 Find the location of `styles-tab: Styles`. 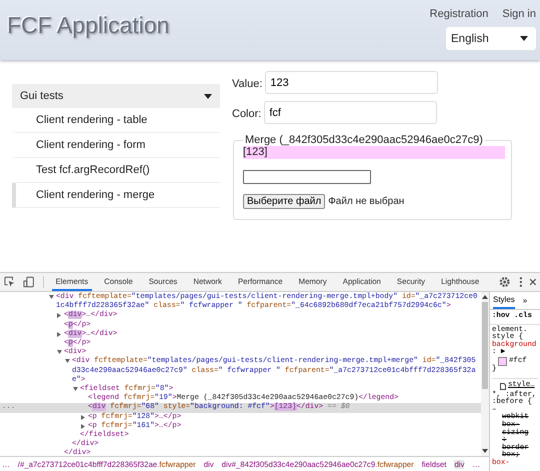

styles-tab: Styles is located at coordinates (504, 300).